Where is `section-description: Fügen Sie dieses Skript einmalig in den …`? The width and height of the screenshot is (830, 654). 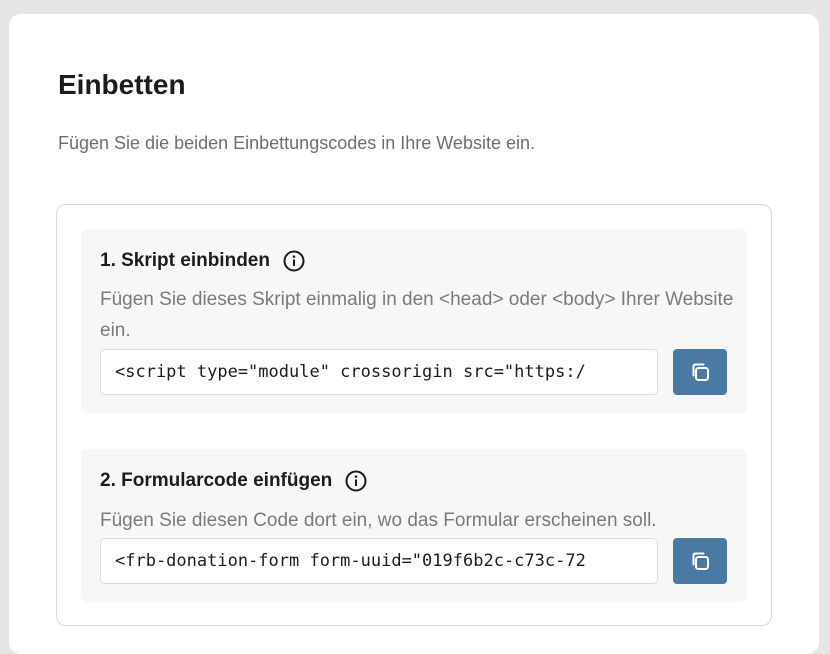 section-description: Fügen Sie dieses Skript einmalig in den … is located at coordinates (417, 315).